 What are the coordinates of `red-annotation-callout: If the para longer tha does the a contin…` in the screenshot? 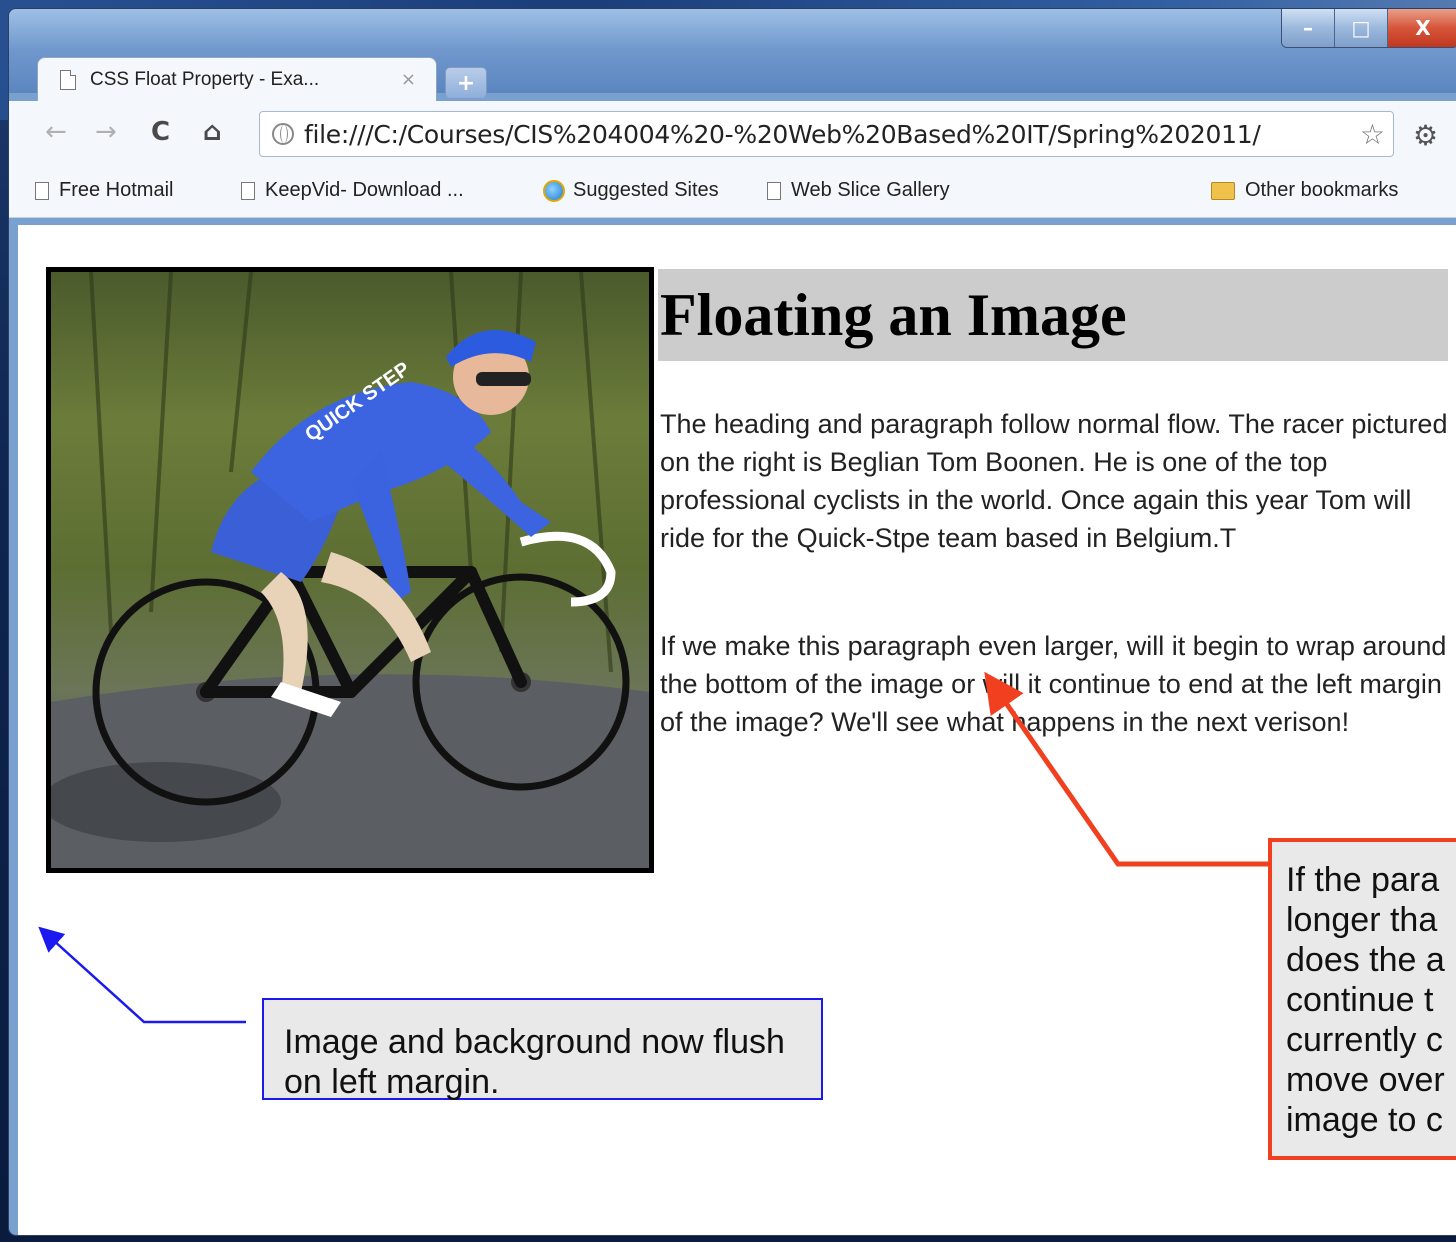 It's located at (1362, 999).